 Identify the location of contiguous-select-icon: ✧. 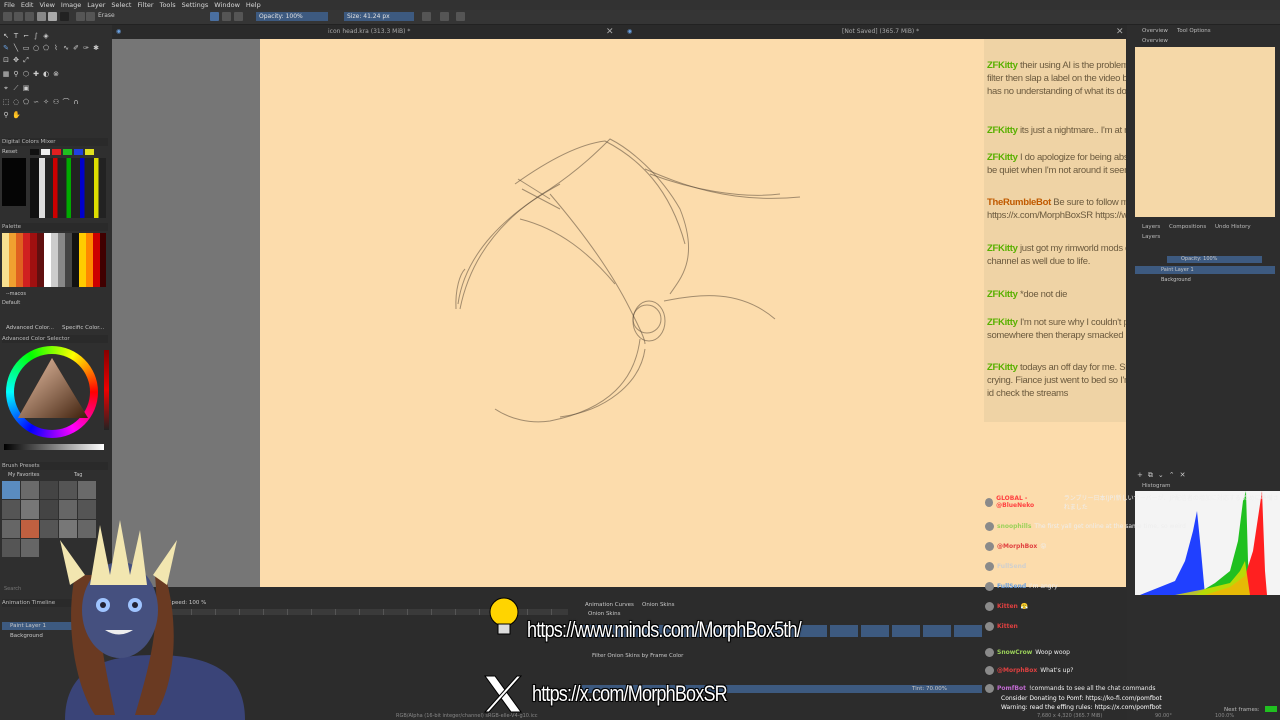
(46, 102).